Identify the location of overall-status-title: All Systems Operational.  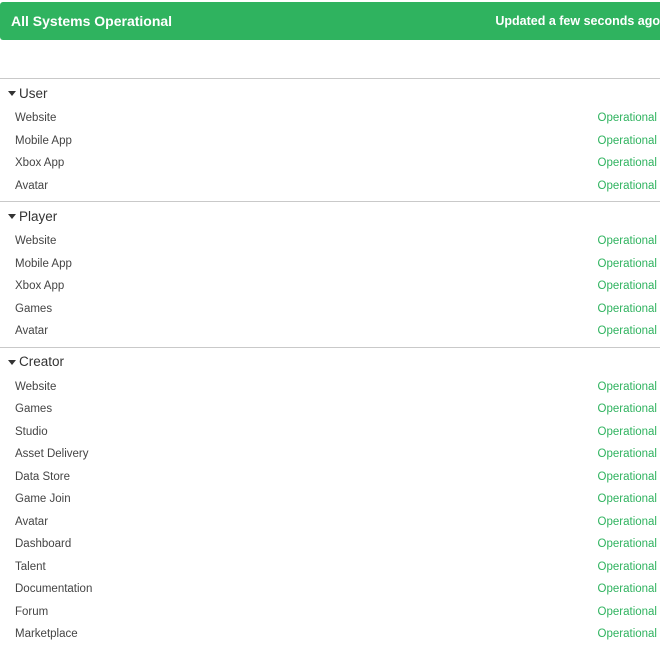
(92, 21).